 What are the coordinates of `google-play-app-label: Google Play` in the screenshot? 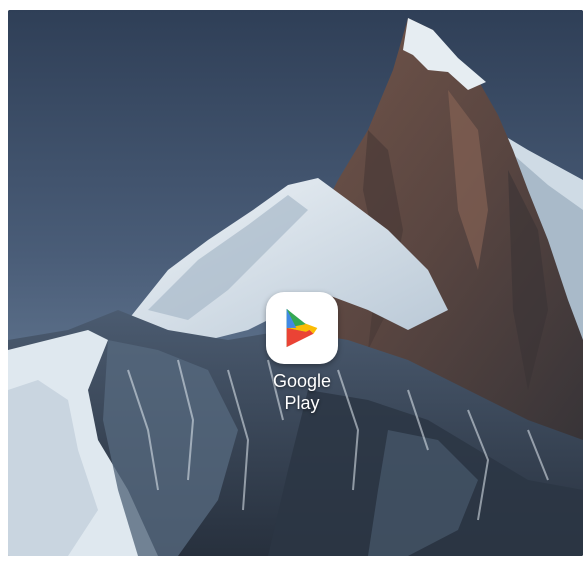 It's located at (302, 392).